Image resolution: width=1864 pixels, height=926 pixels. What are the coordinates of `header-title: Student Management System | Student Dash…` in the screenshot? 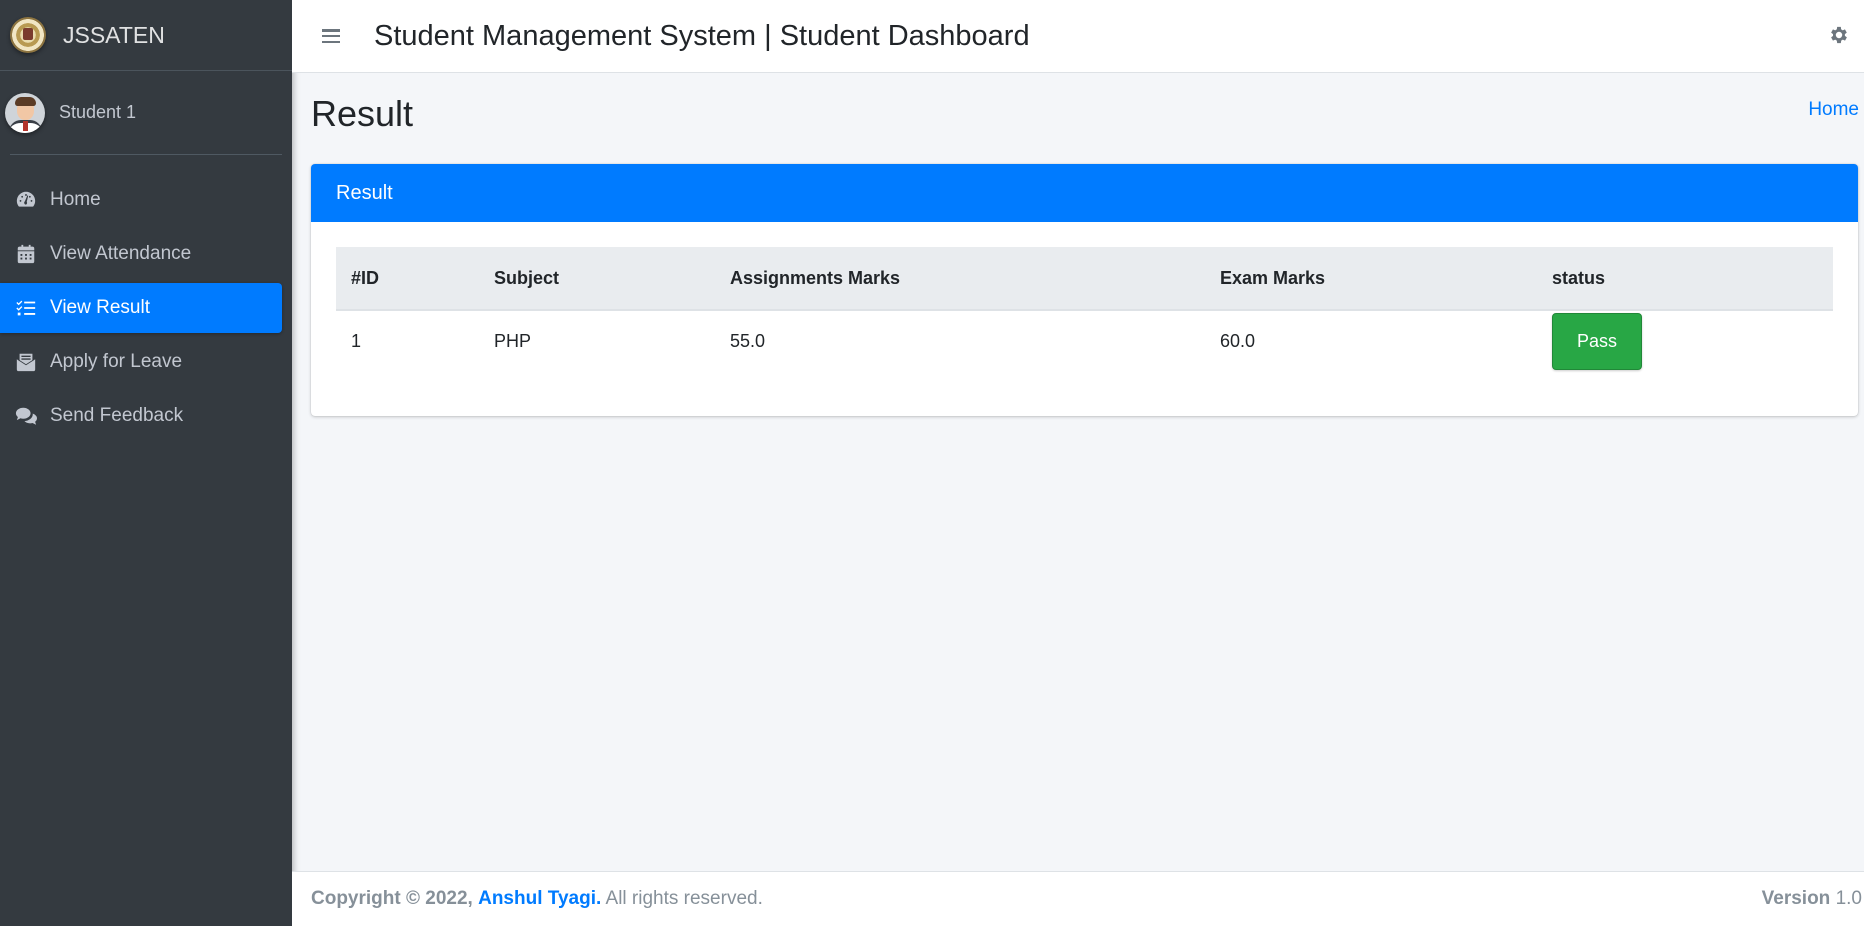 It's located at (702, 35).